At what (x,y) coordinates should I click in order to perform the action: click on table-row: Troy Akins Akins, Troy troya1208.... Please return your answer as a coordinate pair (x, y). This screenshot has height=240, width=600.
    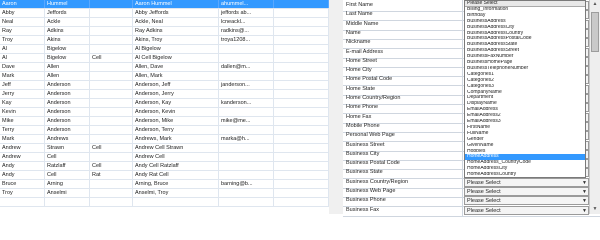
    Looking at the image, I should click on (164, 40).